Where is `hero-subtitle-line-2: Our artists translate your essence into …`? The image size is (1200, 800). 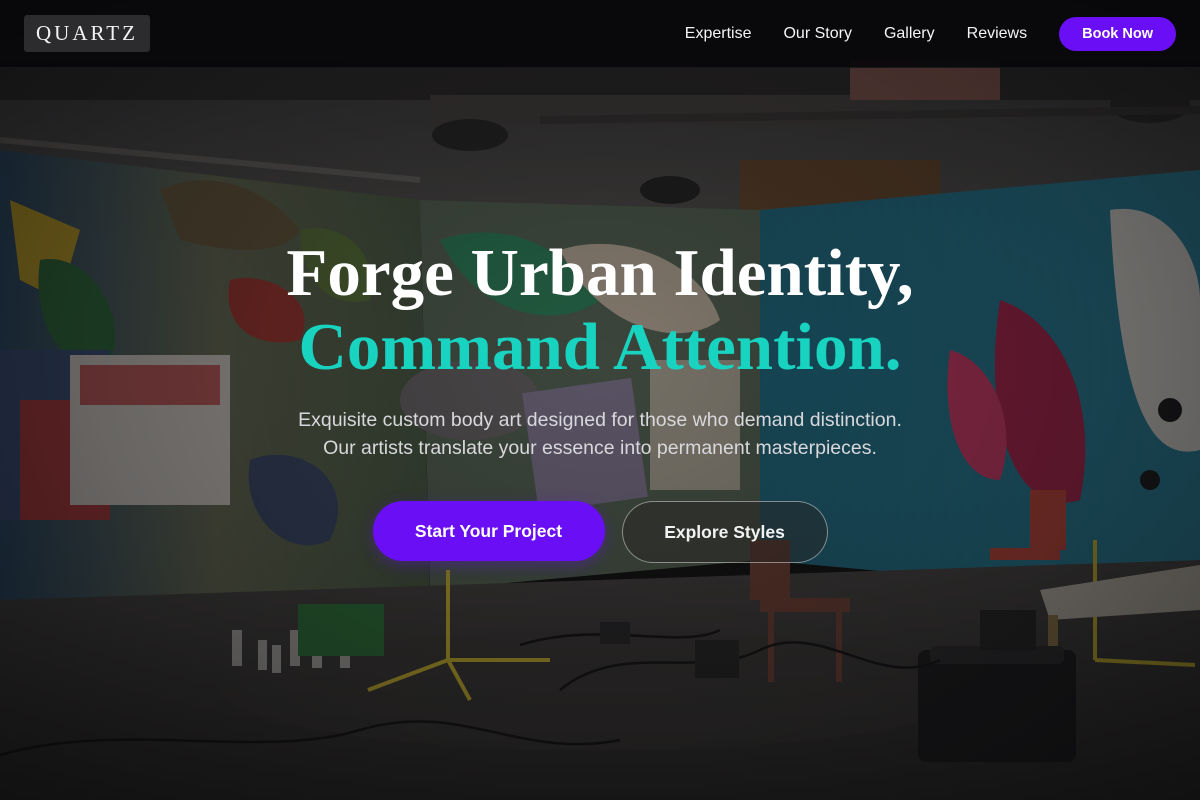 hero-subtitle-line-2: Our artists translate your essence into … is located at coordinates (600, 448).